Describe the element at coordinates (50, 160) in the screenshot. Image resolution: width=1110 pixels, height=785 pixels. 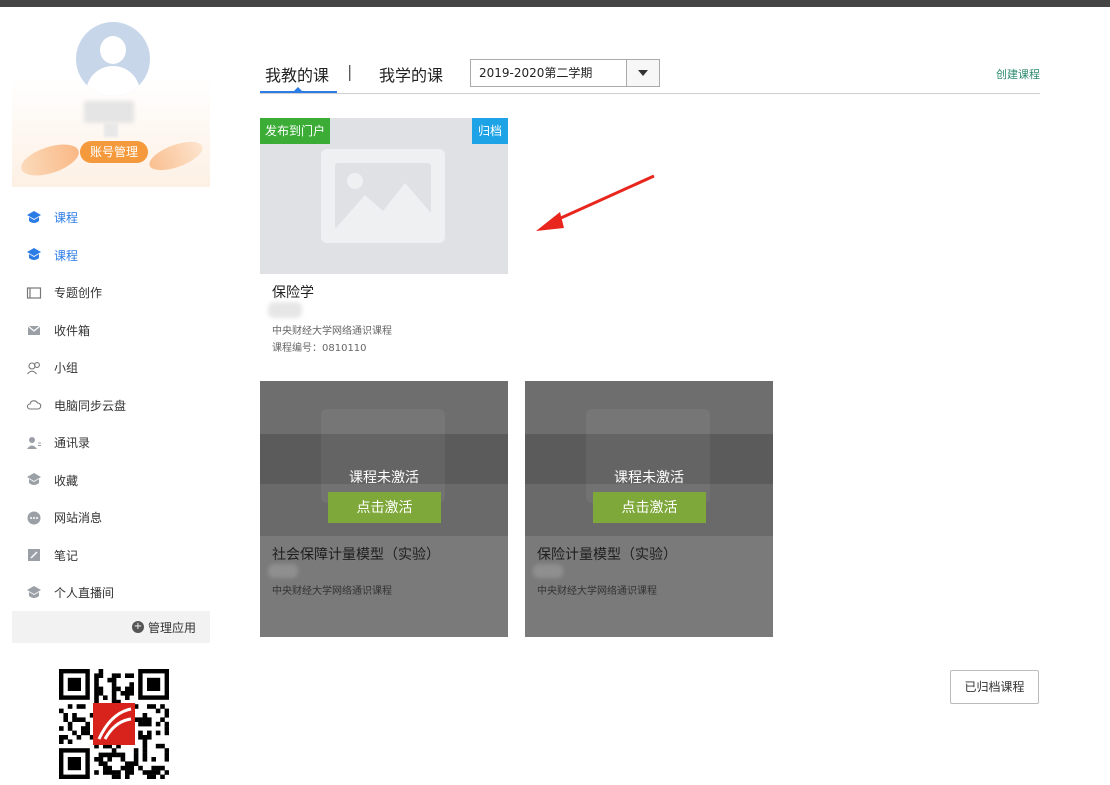
I see `decor-swoosh-left` at that location.